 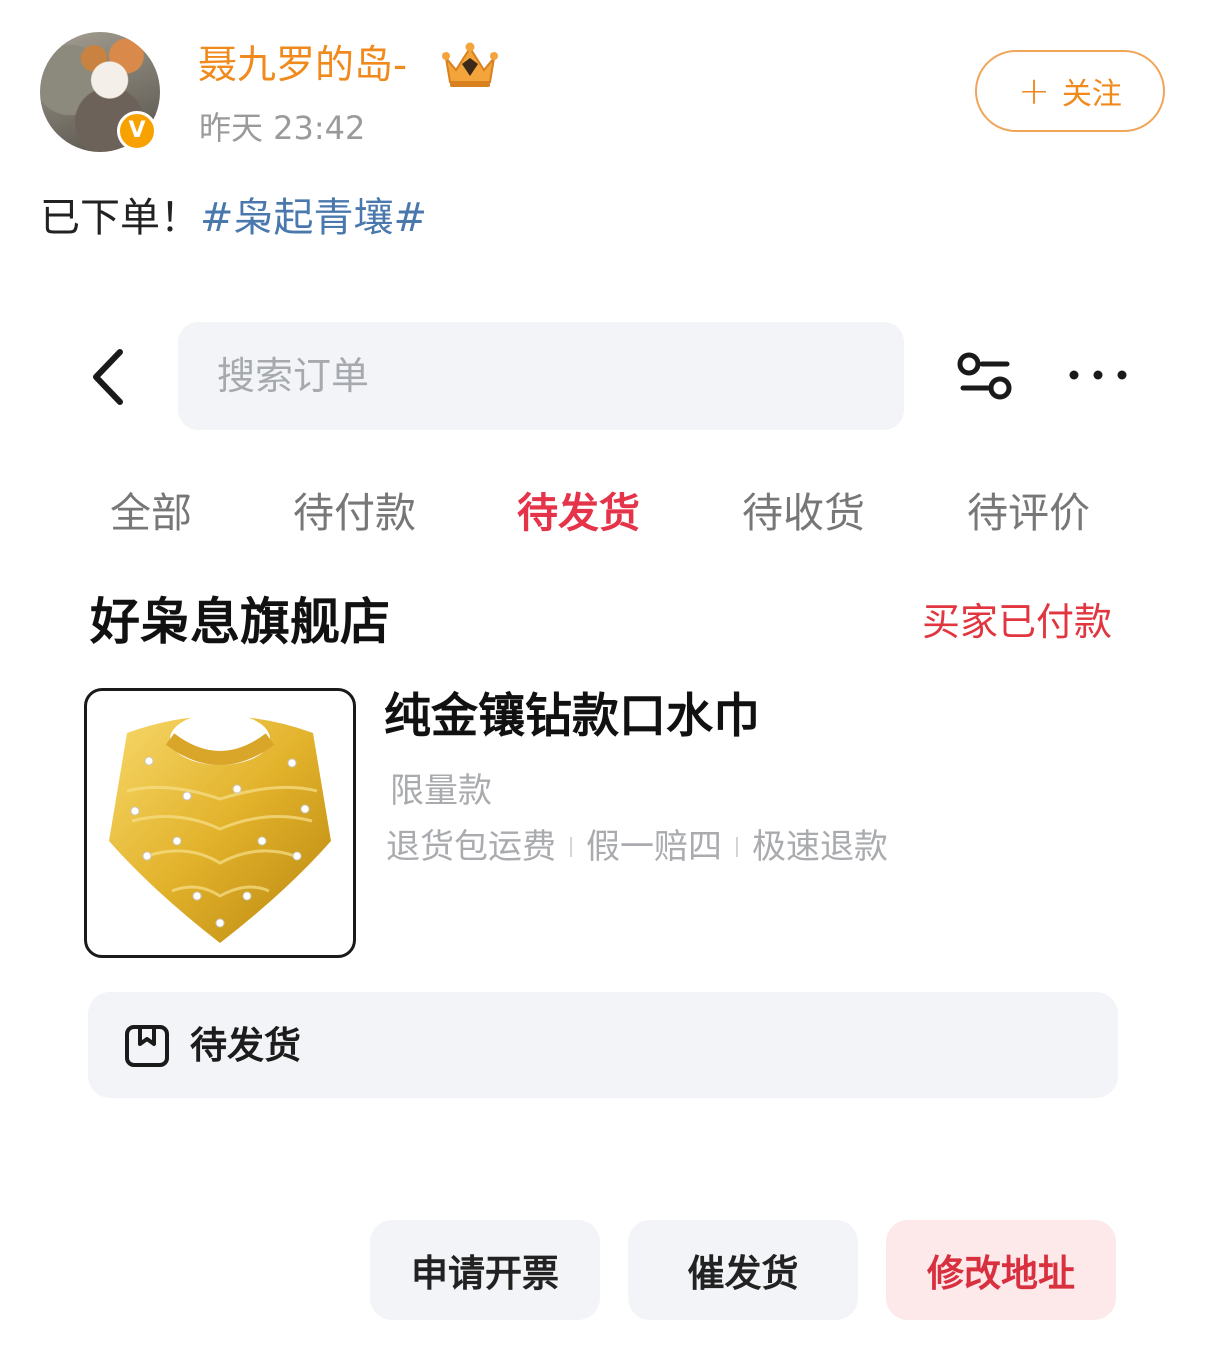 I want to click on tab-all: 全部, so click(x=151, y=513).